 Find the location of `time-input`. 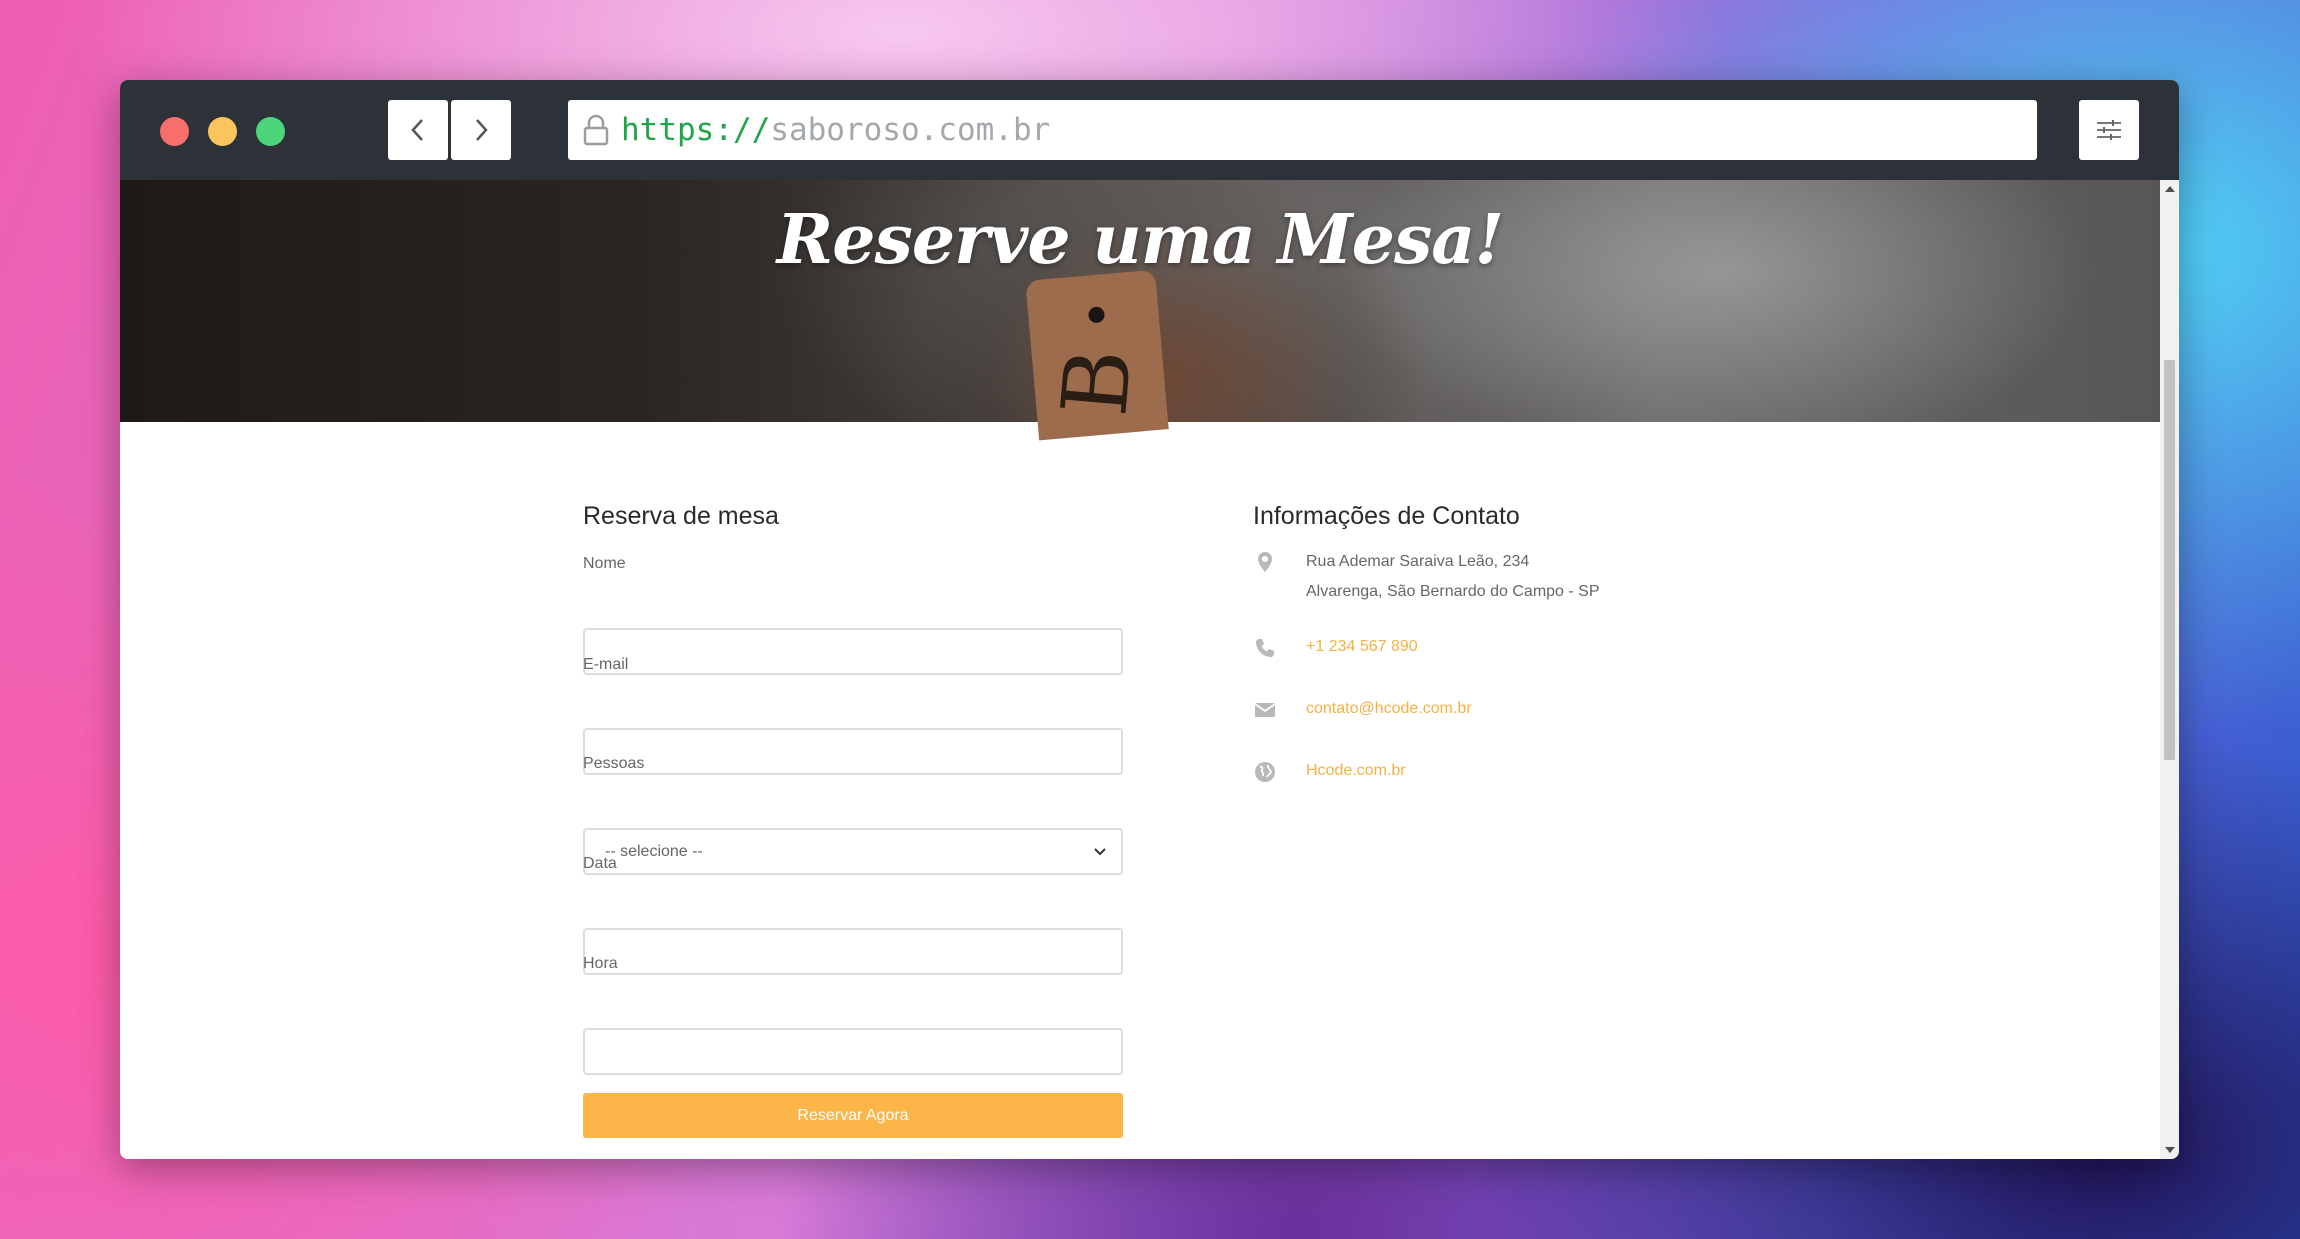

time-input is located at coordinates (853, 1051).